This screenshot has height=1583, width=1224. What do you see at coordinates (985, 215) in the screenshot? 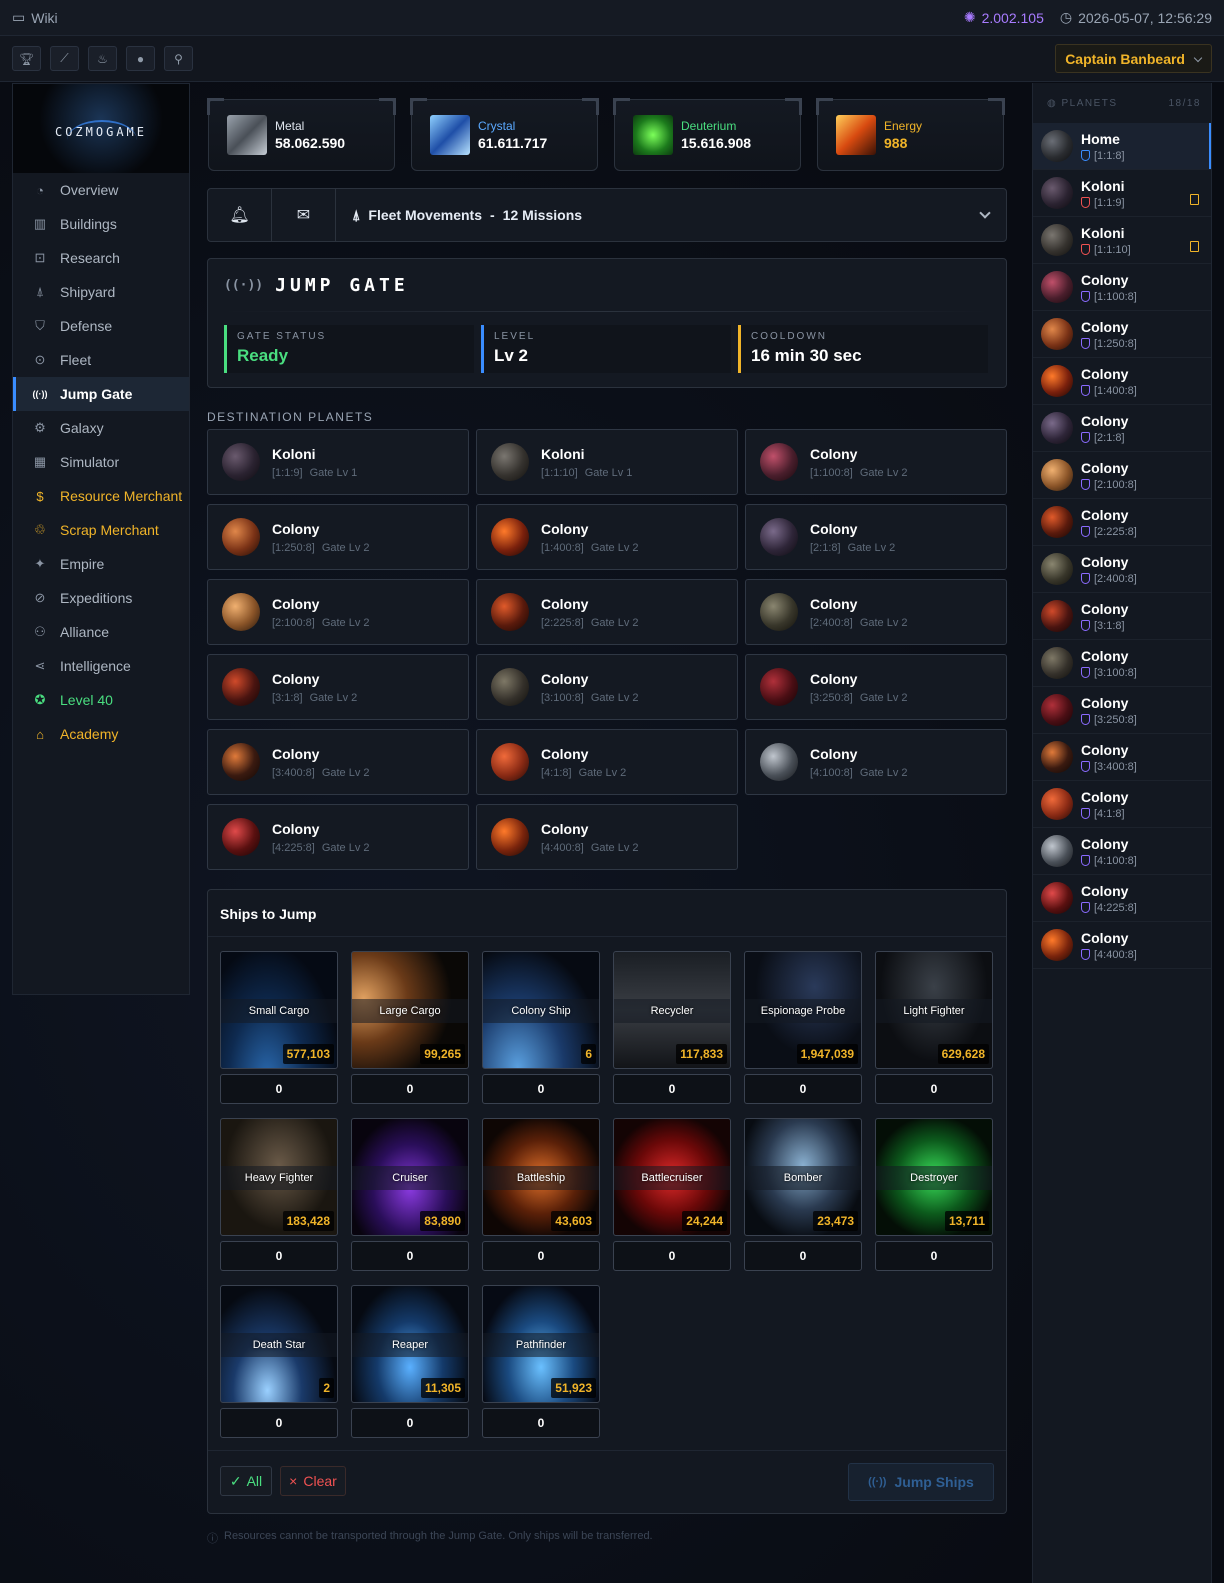
I see `chevron-down-icon` at bounding box center [985, 215].